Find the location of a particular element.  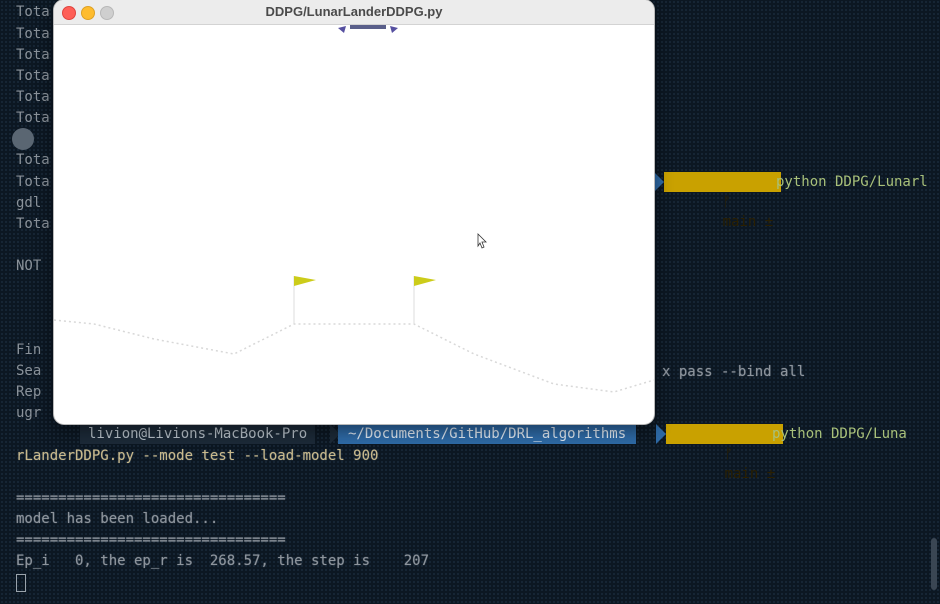

left-flag is located at coordinates (304, 300).